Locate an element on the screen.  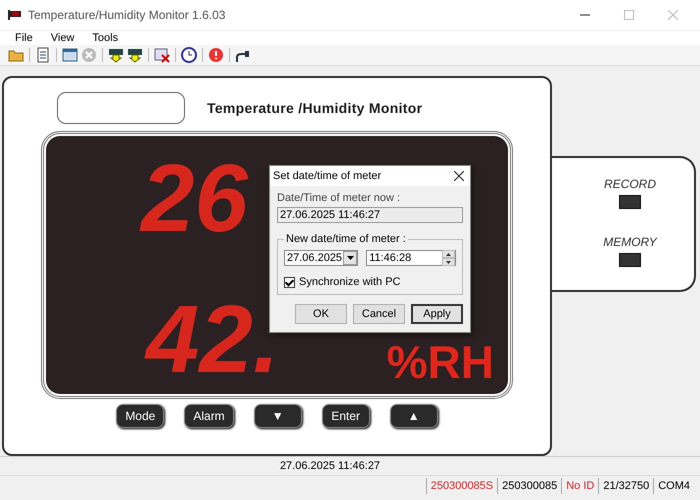
dialog-button: OK is located at coordinates (321, 314).